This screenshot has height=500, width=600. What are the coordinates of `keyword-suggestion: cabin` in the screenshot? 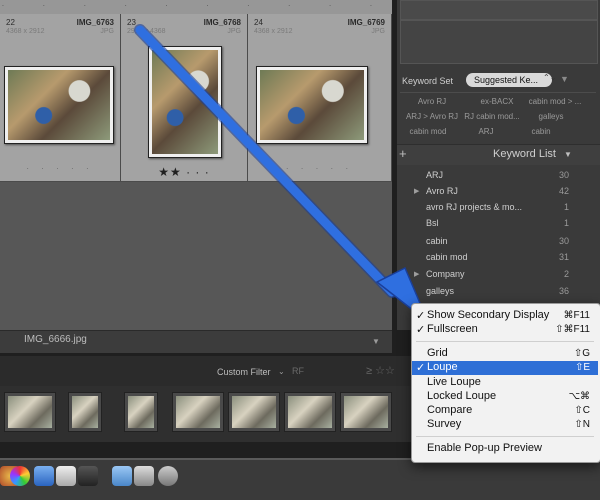 It's located at (541, 131).